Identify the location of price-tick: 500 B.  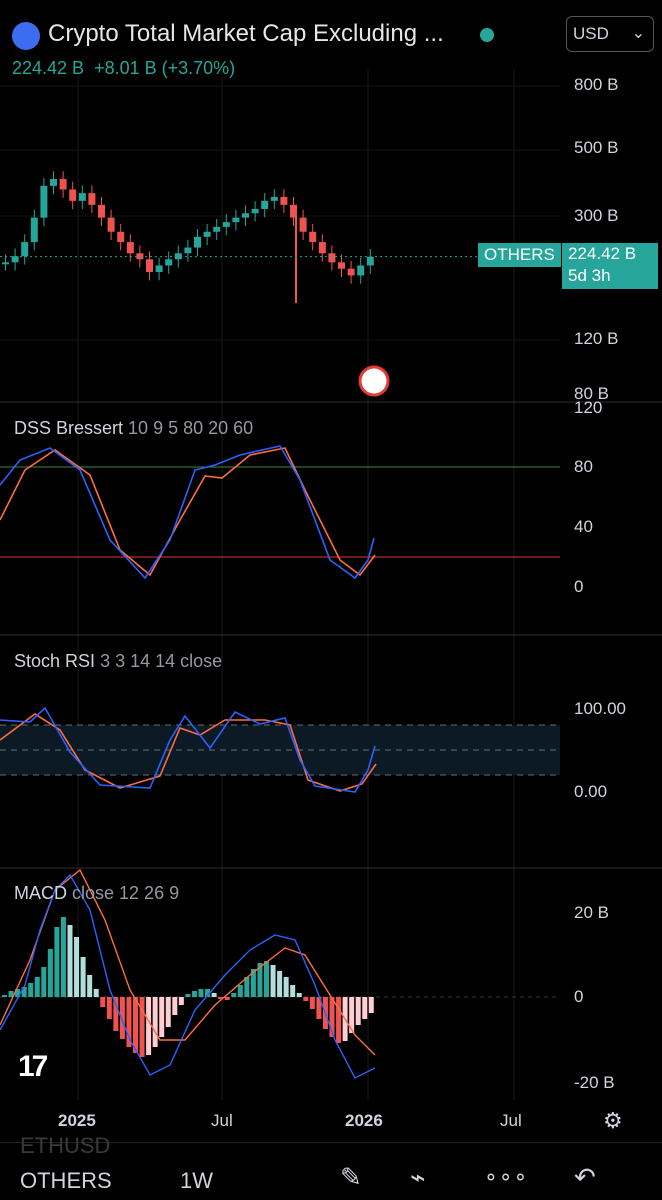
(596, 147).